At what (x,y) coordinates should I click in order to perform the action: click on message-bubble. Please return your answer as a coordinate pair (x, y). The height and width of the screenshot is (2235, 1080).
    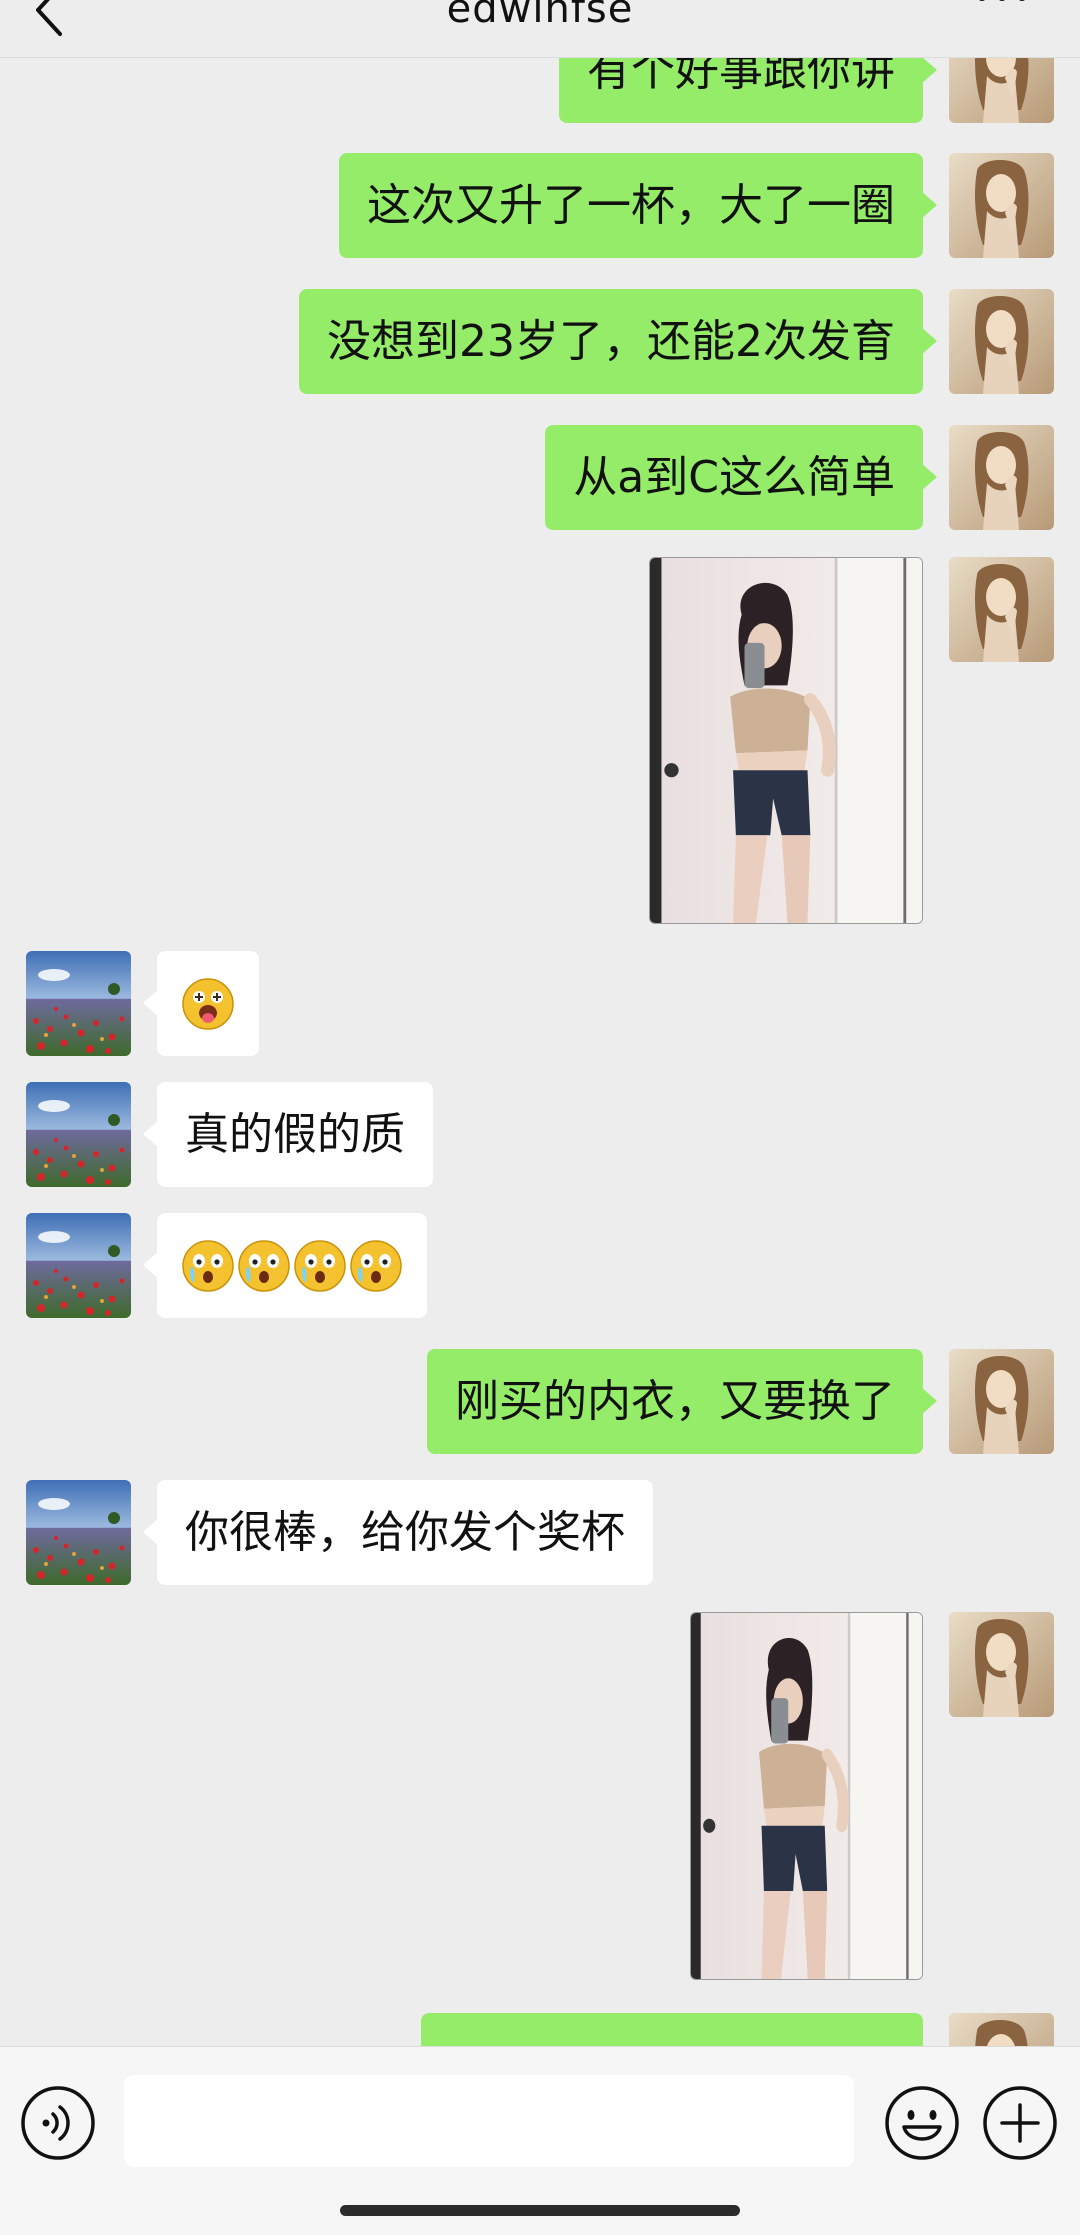
    Looking at the image, I should click on (672, 2029).